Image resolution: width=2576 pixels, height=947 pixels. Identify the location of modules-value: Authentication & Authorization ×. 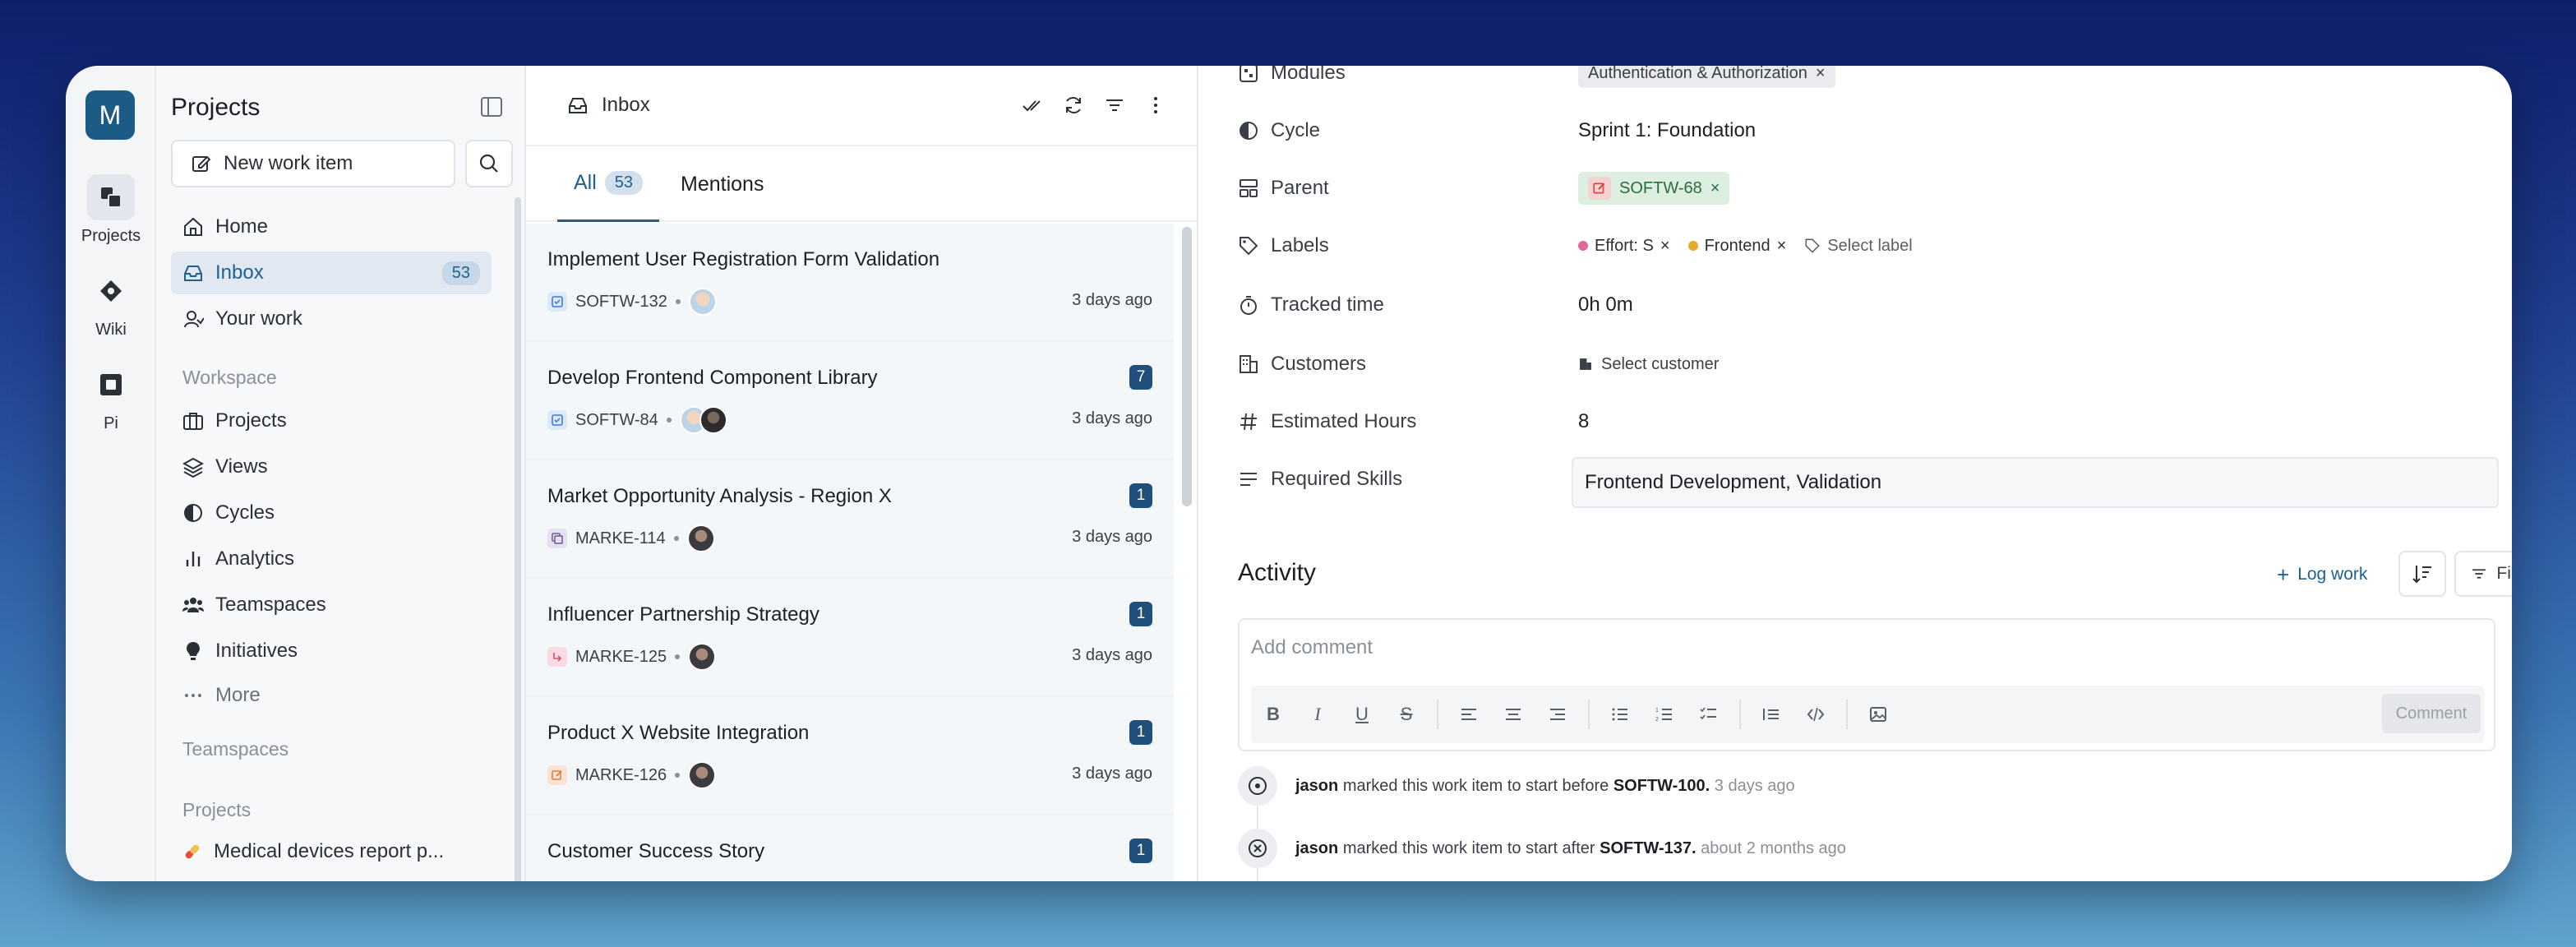
(1707, 80).